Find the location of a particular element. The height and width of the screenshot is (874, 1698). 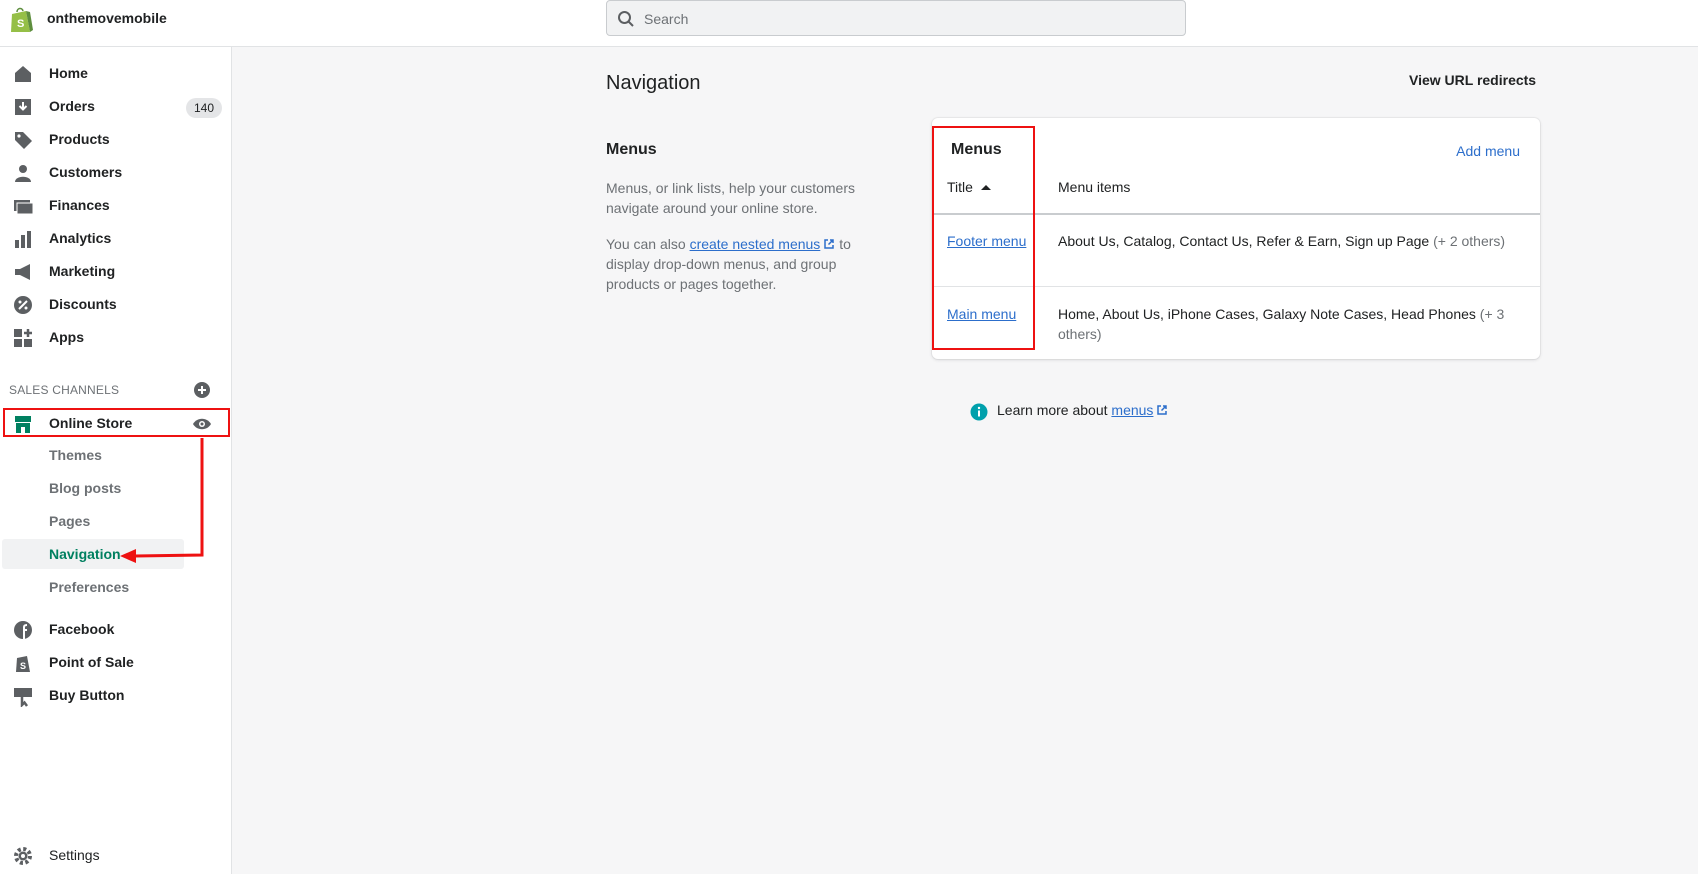

search-placeholder: Search is located at coordinates (666, 19).